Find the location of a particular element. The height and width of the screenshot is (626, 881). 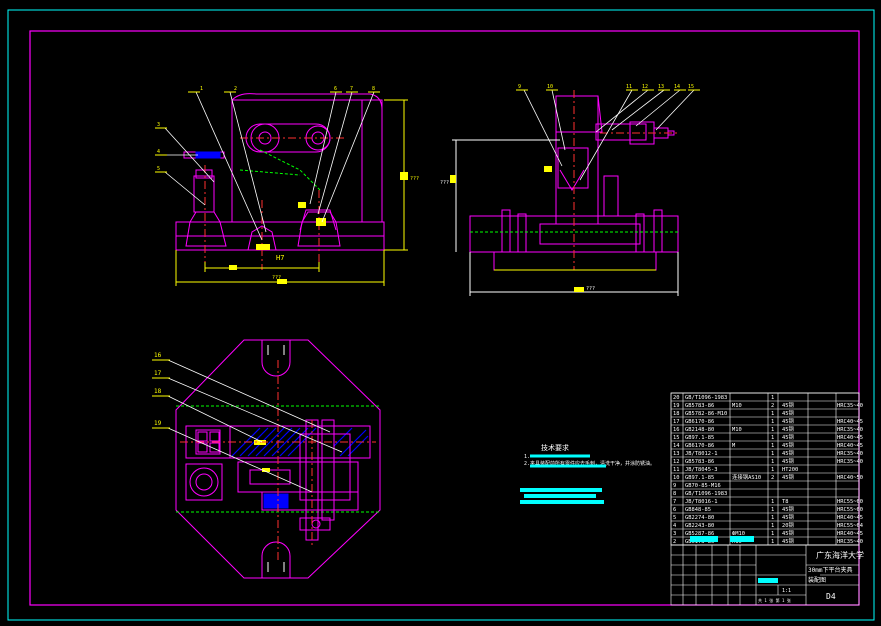

side-dim-width: ??? is located at coordinates (590, 289).